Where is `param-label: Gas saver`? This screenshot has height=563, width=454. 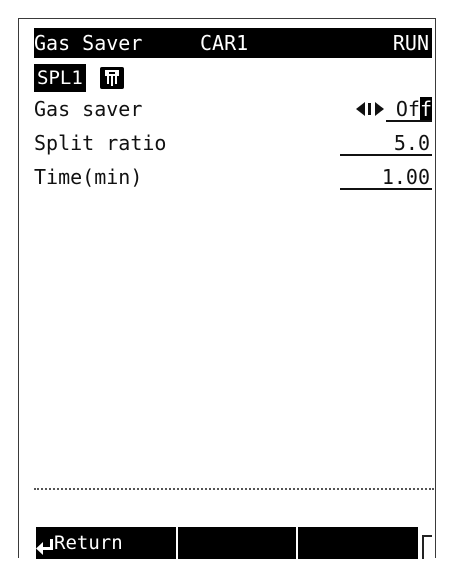 param-label: Gas saver is located at coordinates (88, 109).